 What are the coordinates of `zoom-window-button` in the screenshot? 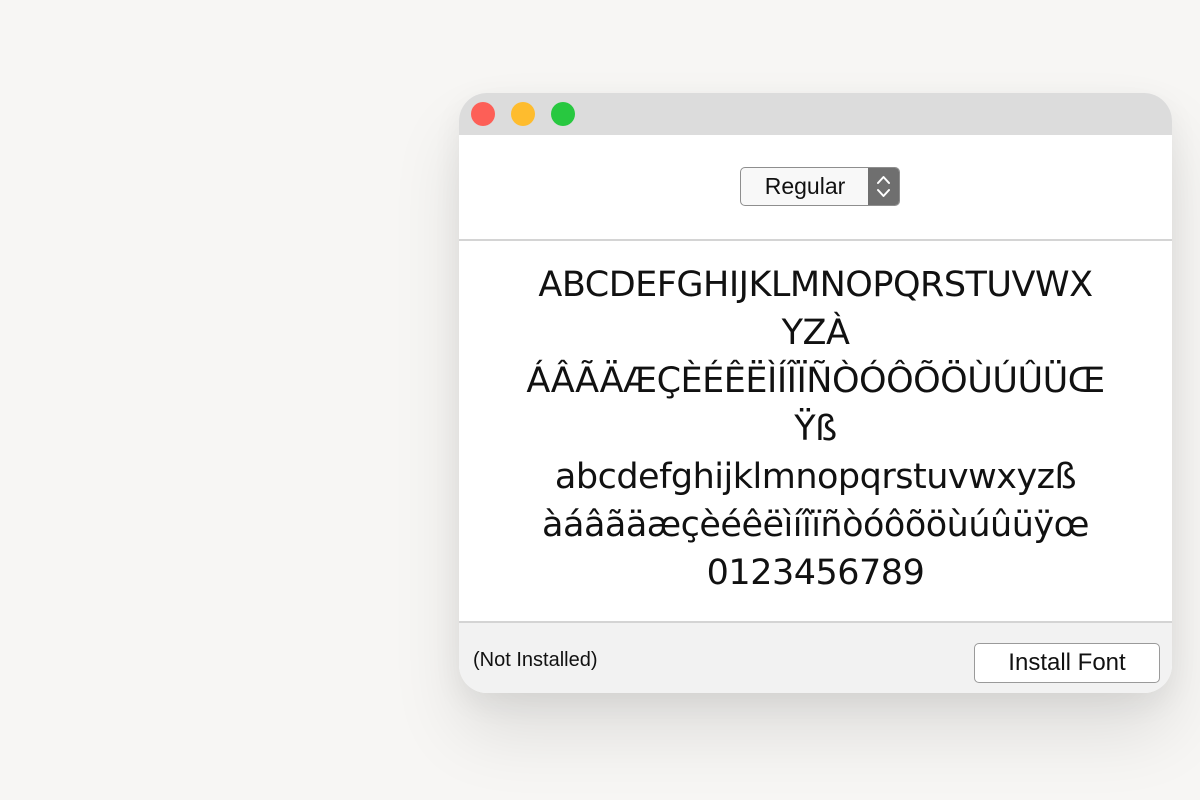 It's located at (563, 114).